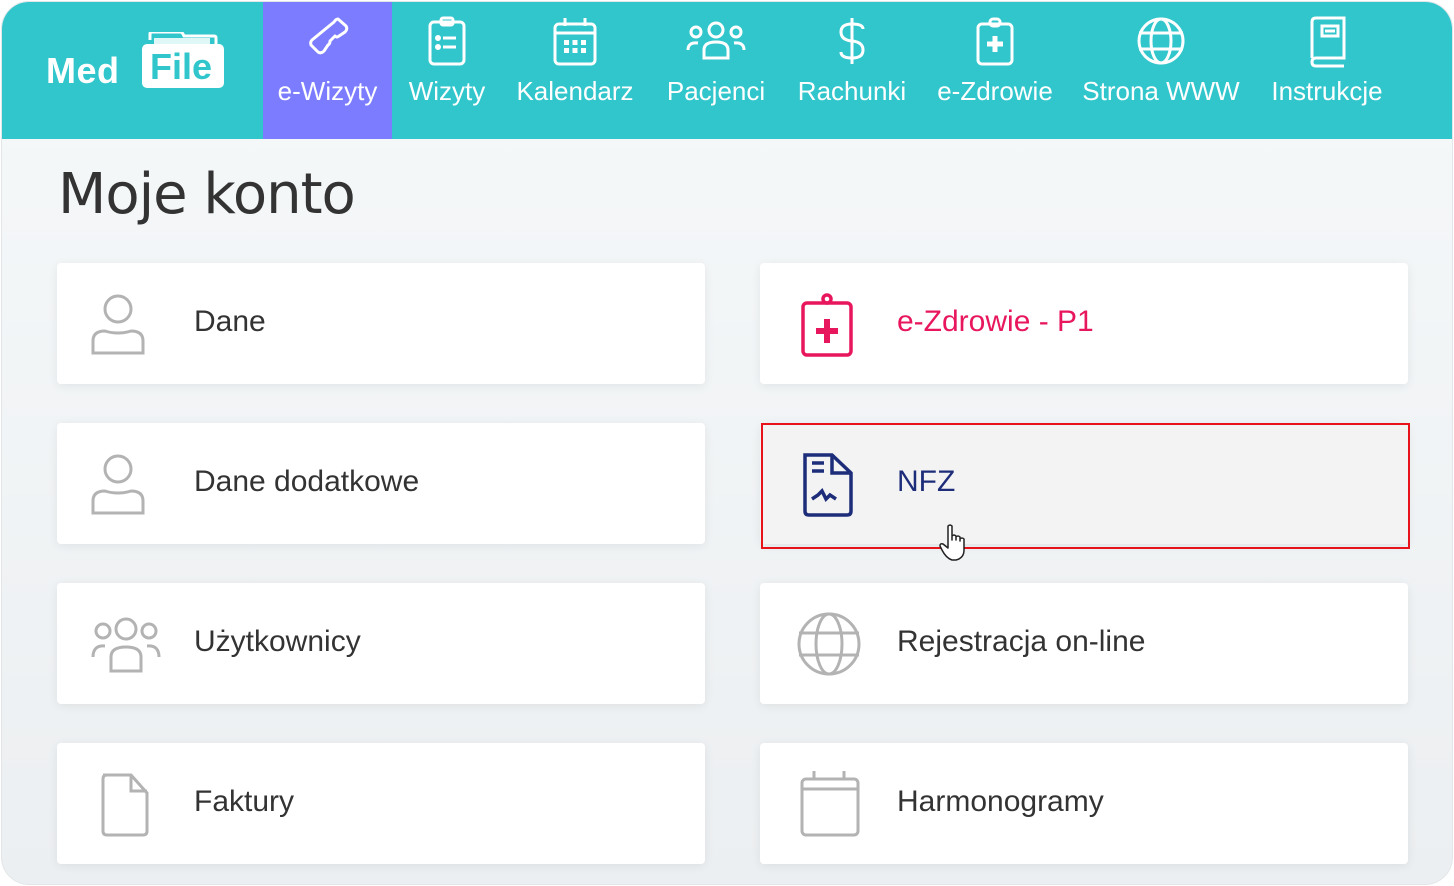  Describe the element at coordinates (381, 803) in the screenshot. I see `card-faktury: Faktury` at that location.